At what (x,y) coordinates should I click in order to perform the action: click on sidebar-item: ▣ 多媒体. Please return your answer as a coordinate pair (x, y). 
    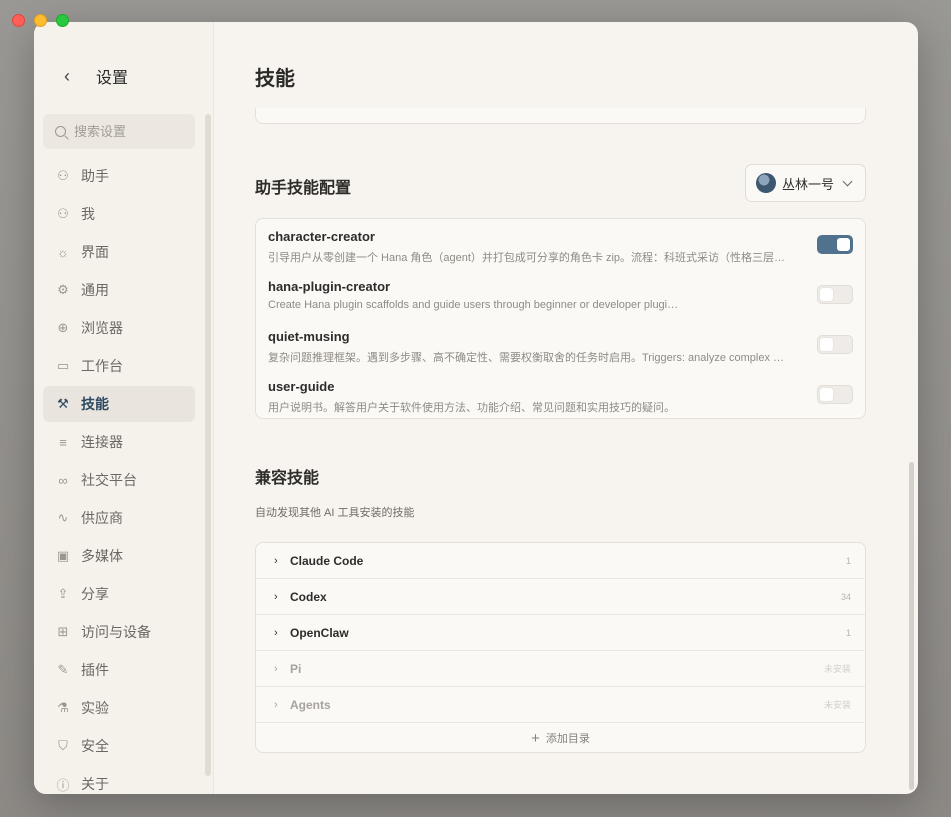
    Looking at the image, I should click on (119, 556).